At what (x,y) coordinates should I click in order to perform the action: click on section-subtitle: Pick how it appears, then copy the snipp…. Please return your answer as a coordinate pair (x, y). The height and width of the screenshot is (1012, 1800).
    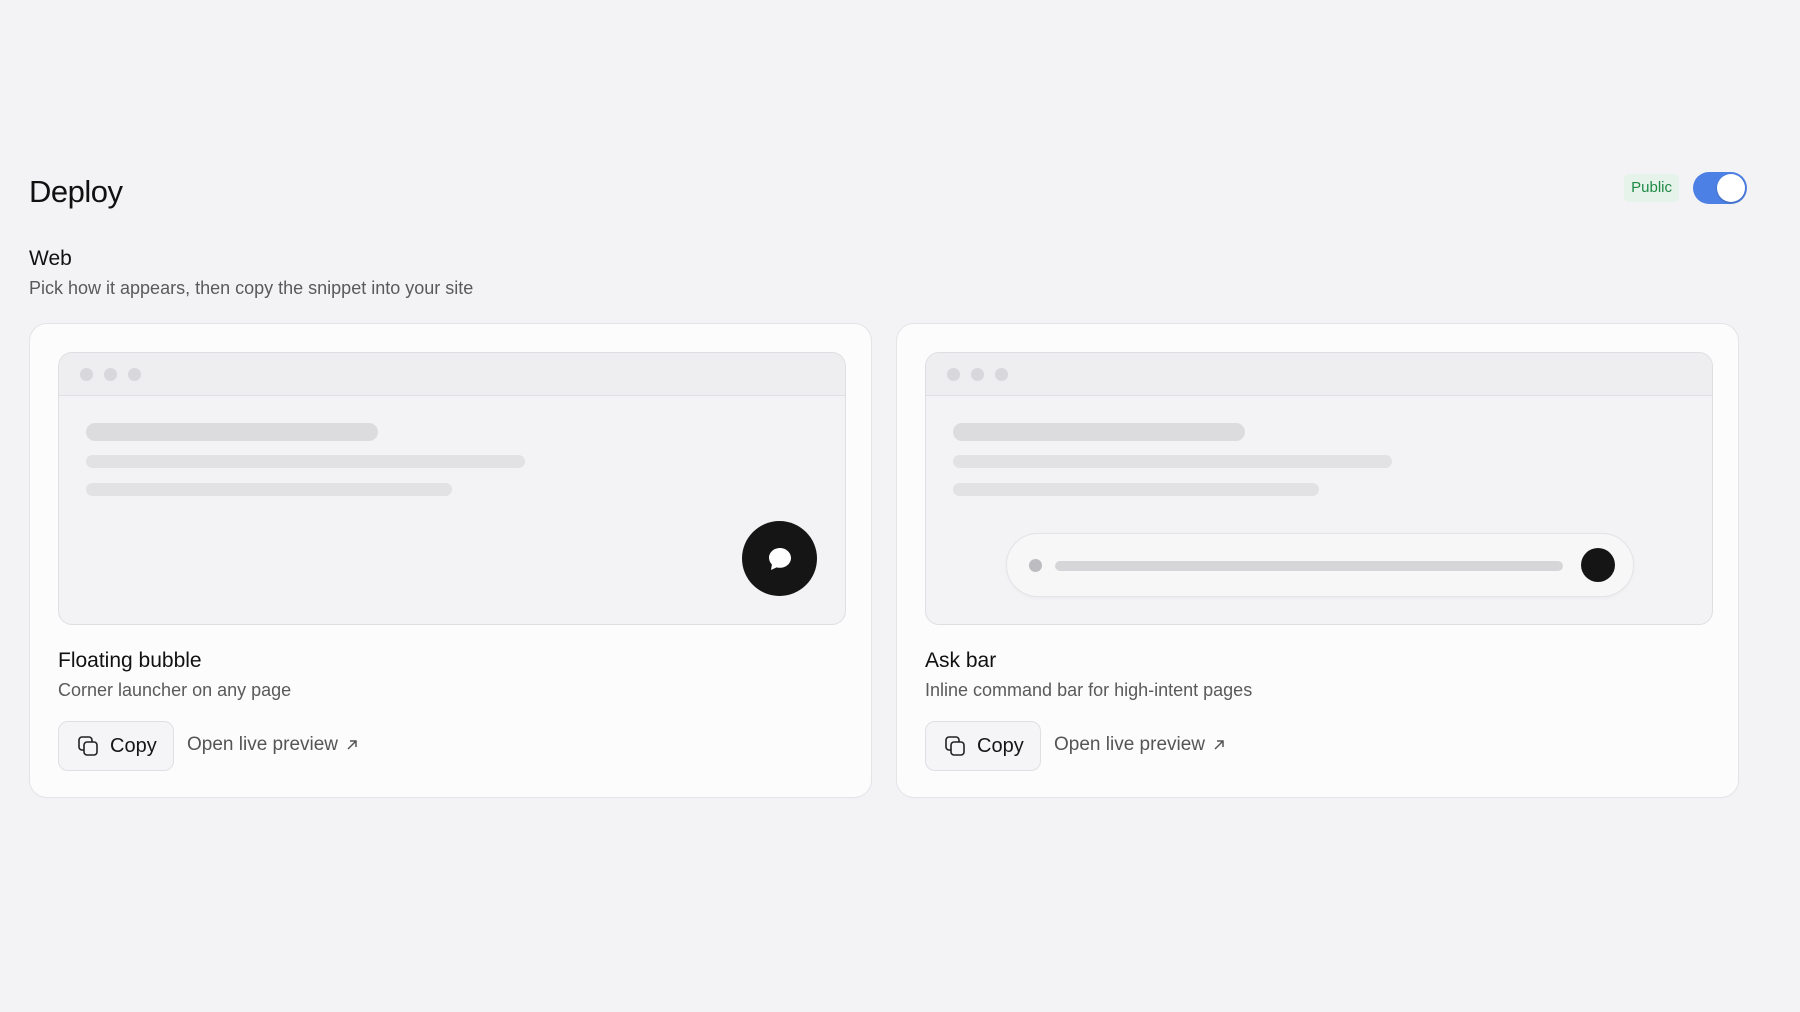
    Looking at the image, I should click on (251, 288).